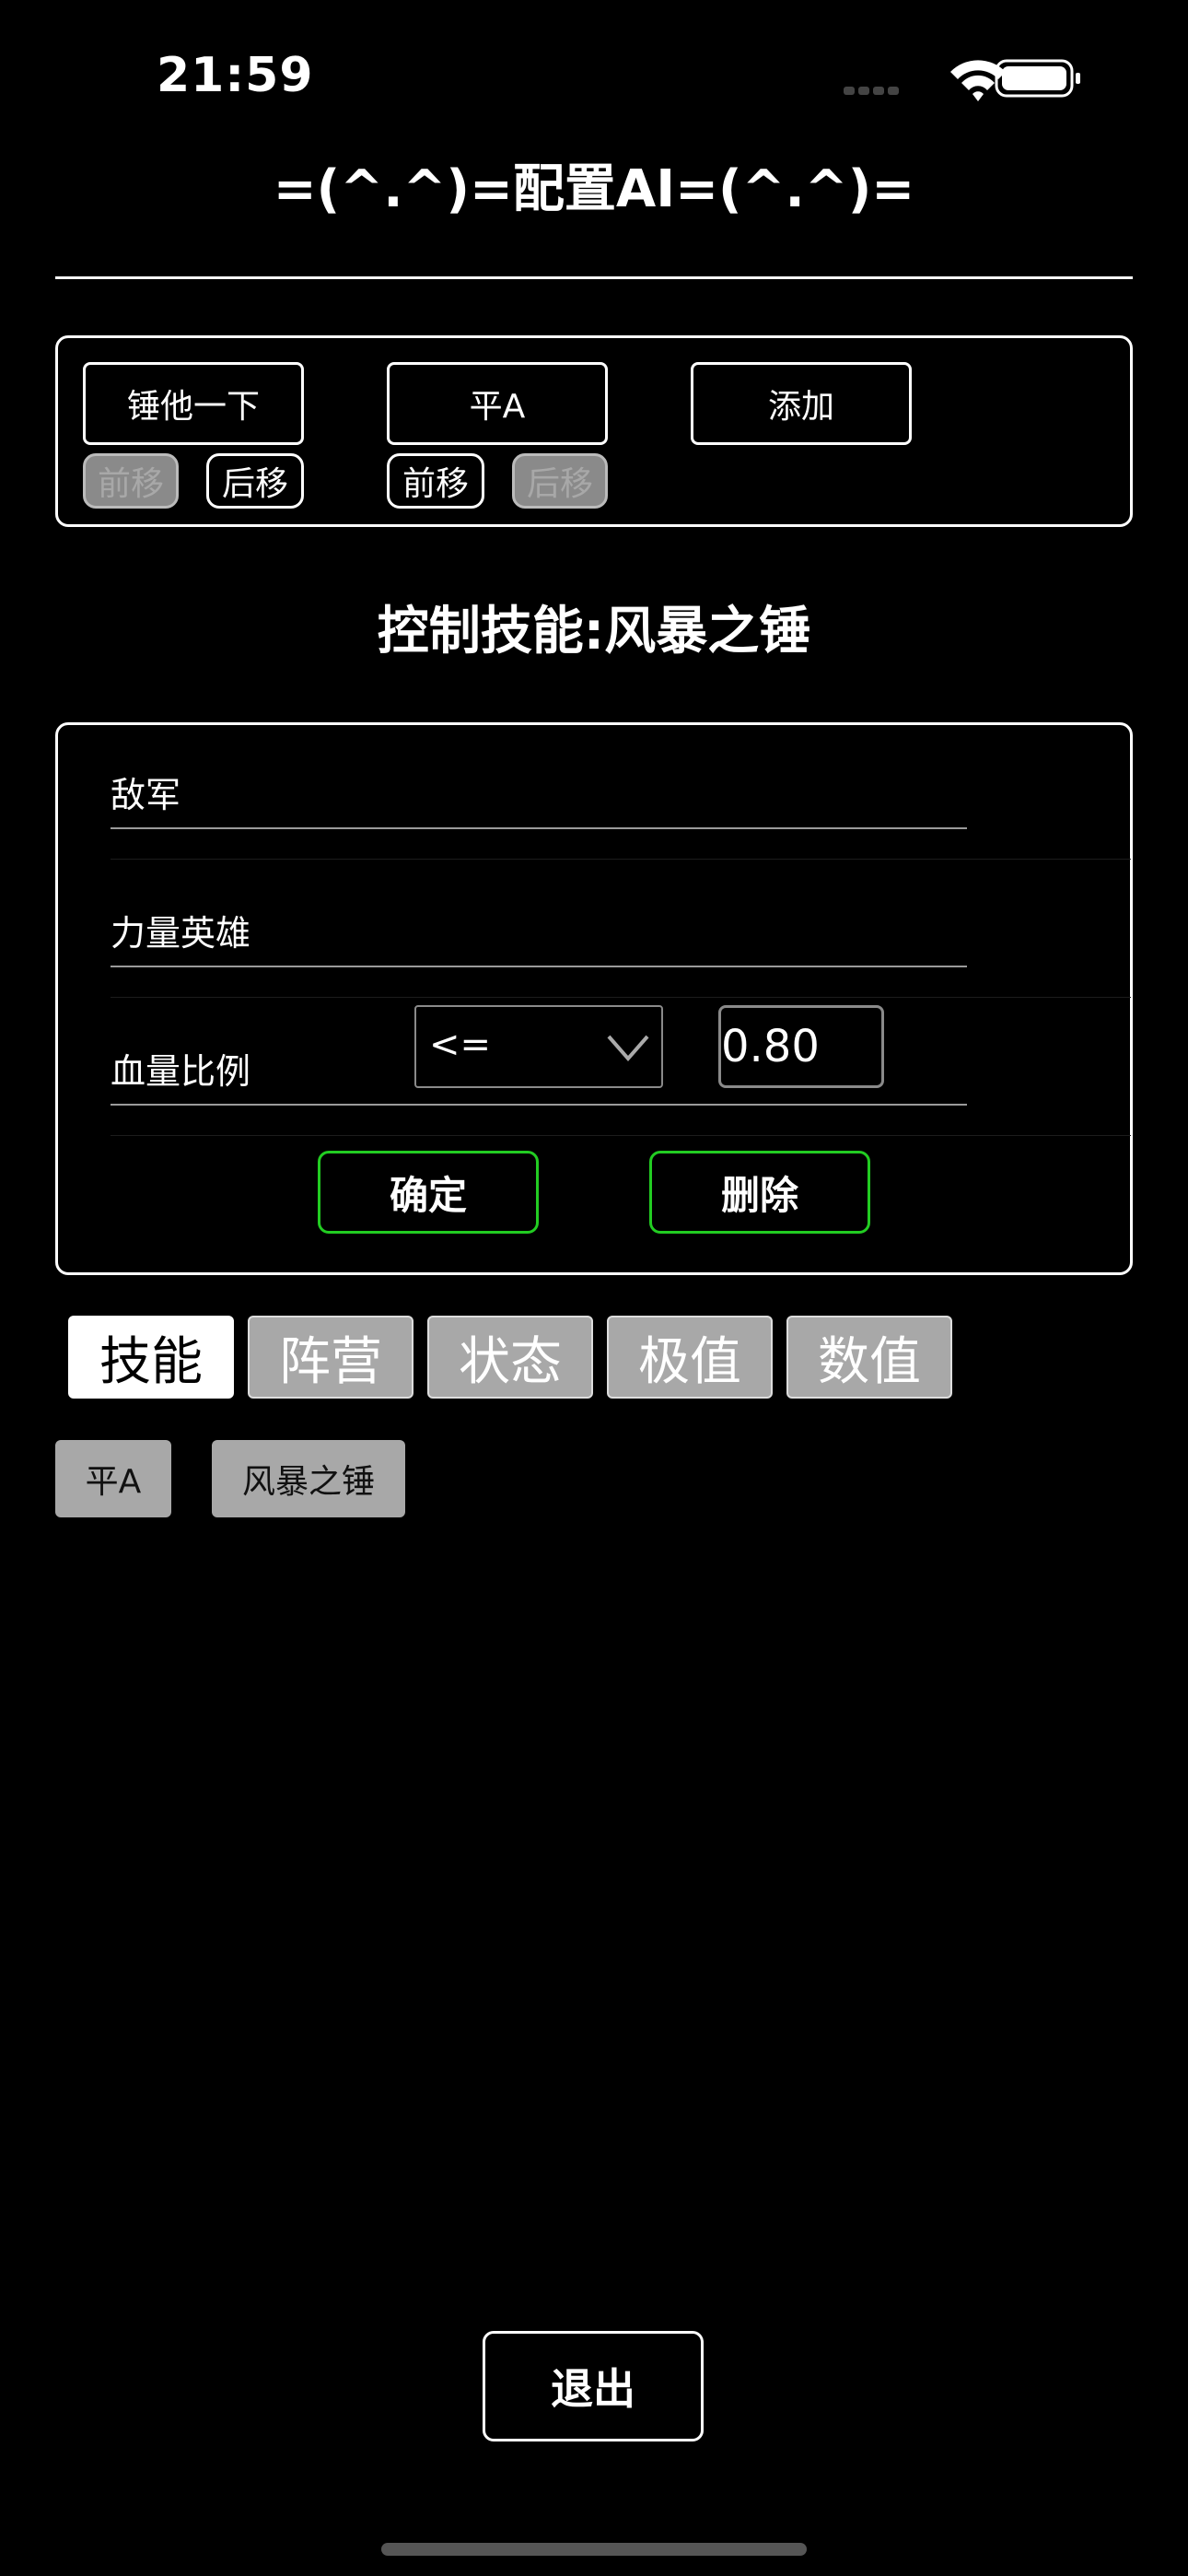 This screenshot has height=2576, width=1188. Describe the element at coordinates (510, 1357) in the screenshot. I see `tab-status: 状态` at that location.